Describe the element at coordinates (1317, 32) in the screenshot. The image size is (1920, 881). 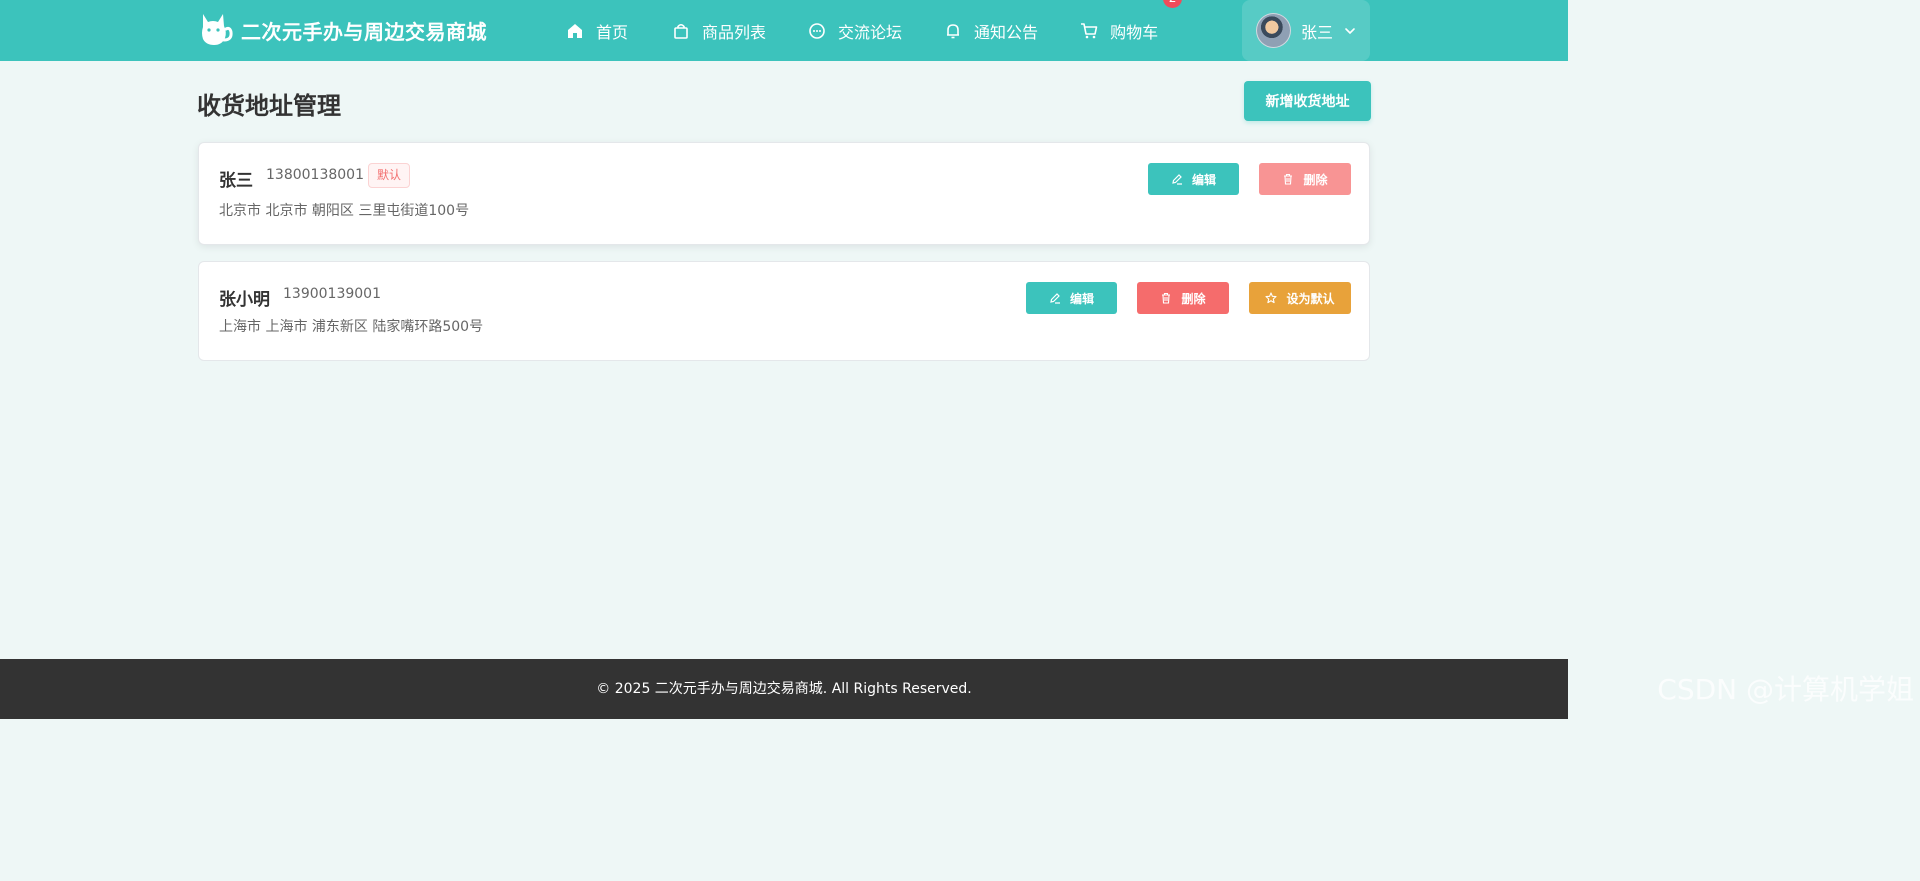
I see `user-name: 张三` at that location.